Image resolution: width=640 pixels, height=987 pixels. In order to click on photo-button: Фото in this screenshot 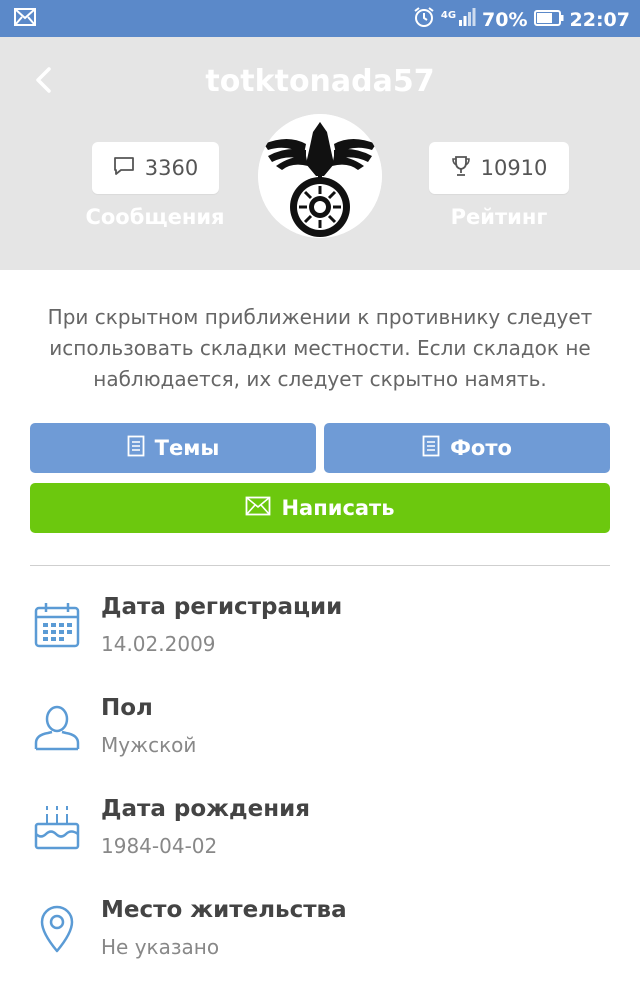, I will do `click(467, 448)`.